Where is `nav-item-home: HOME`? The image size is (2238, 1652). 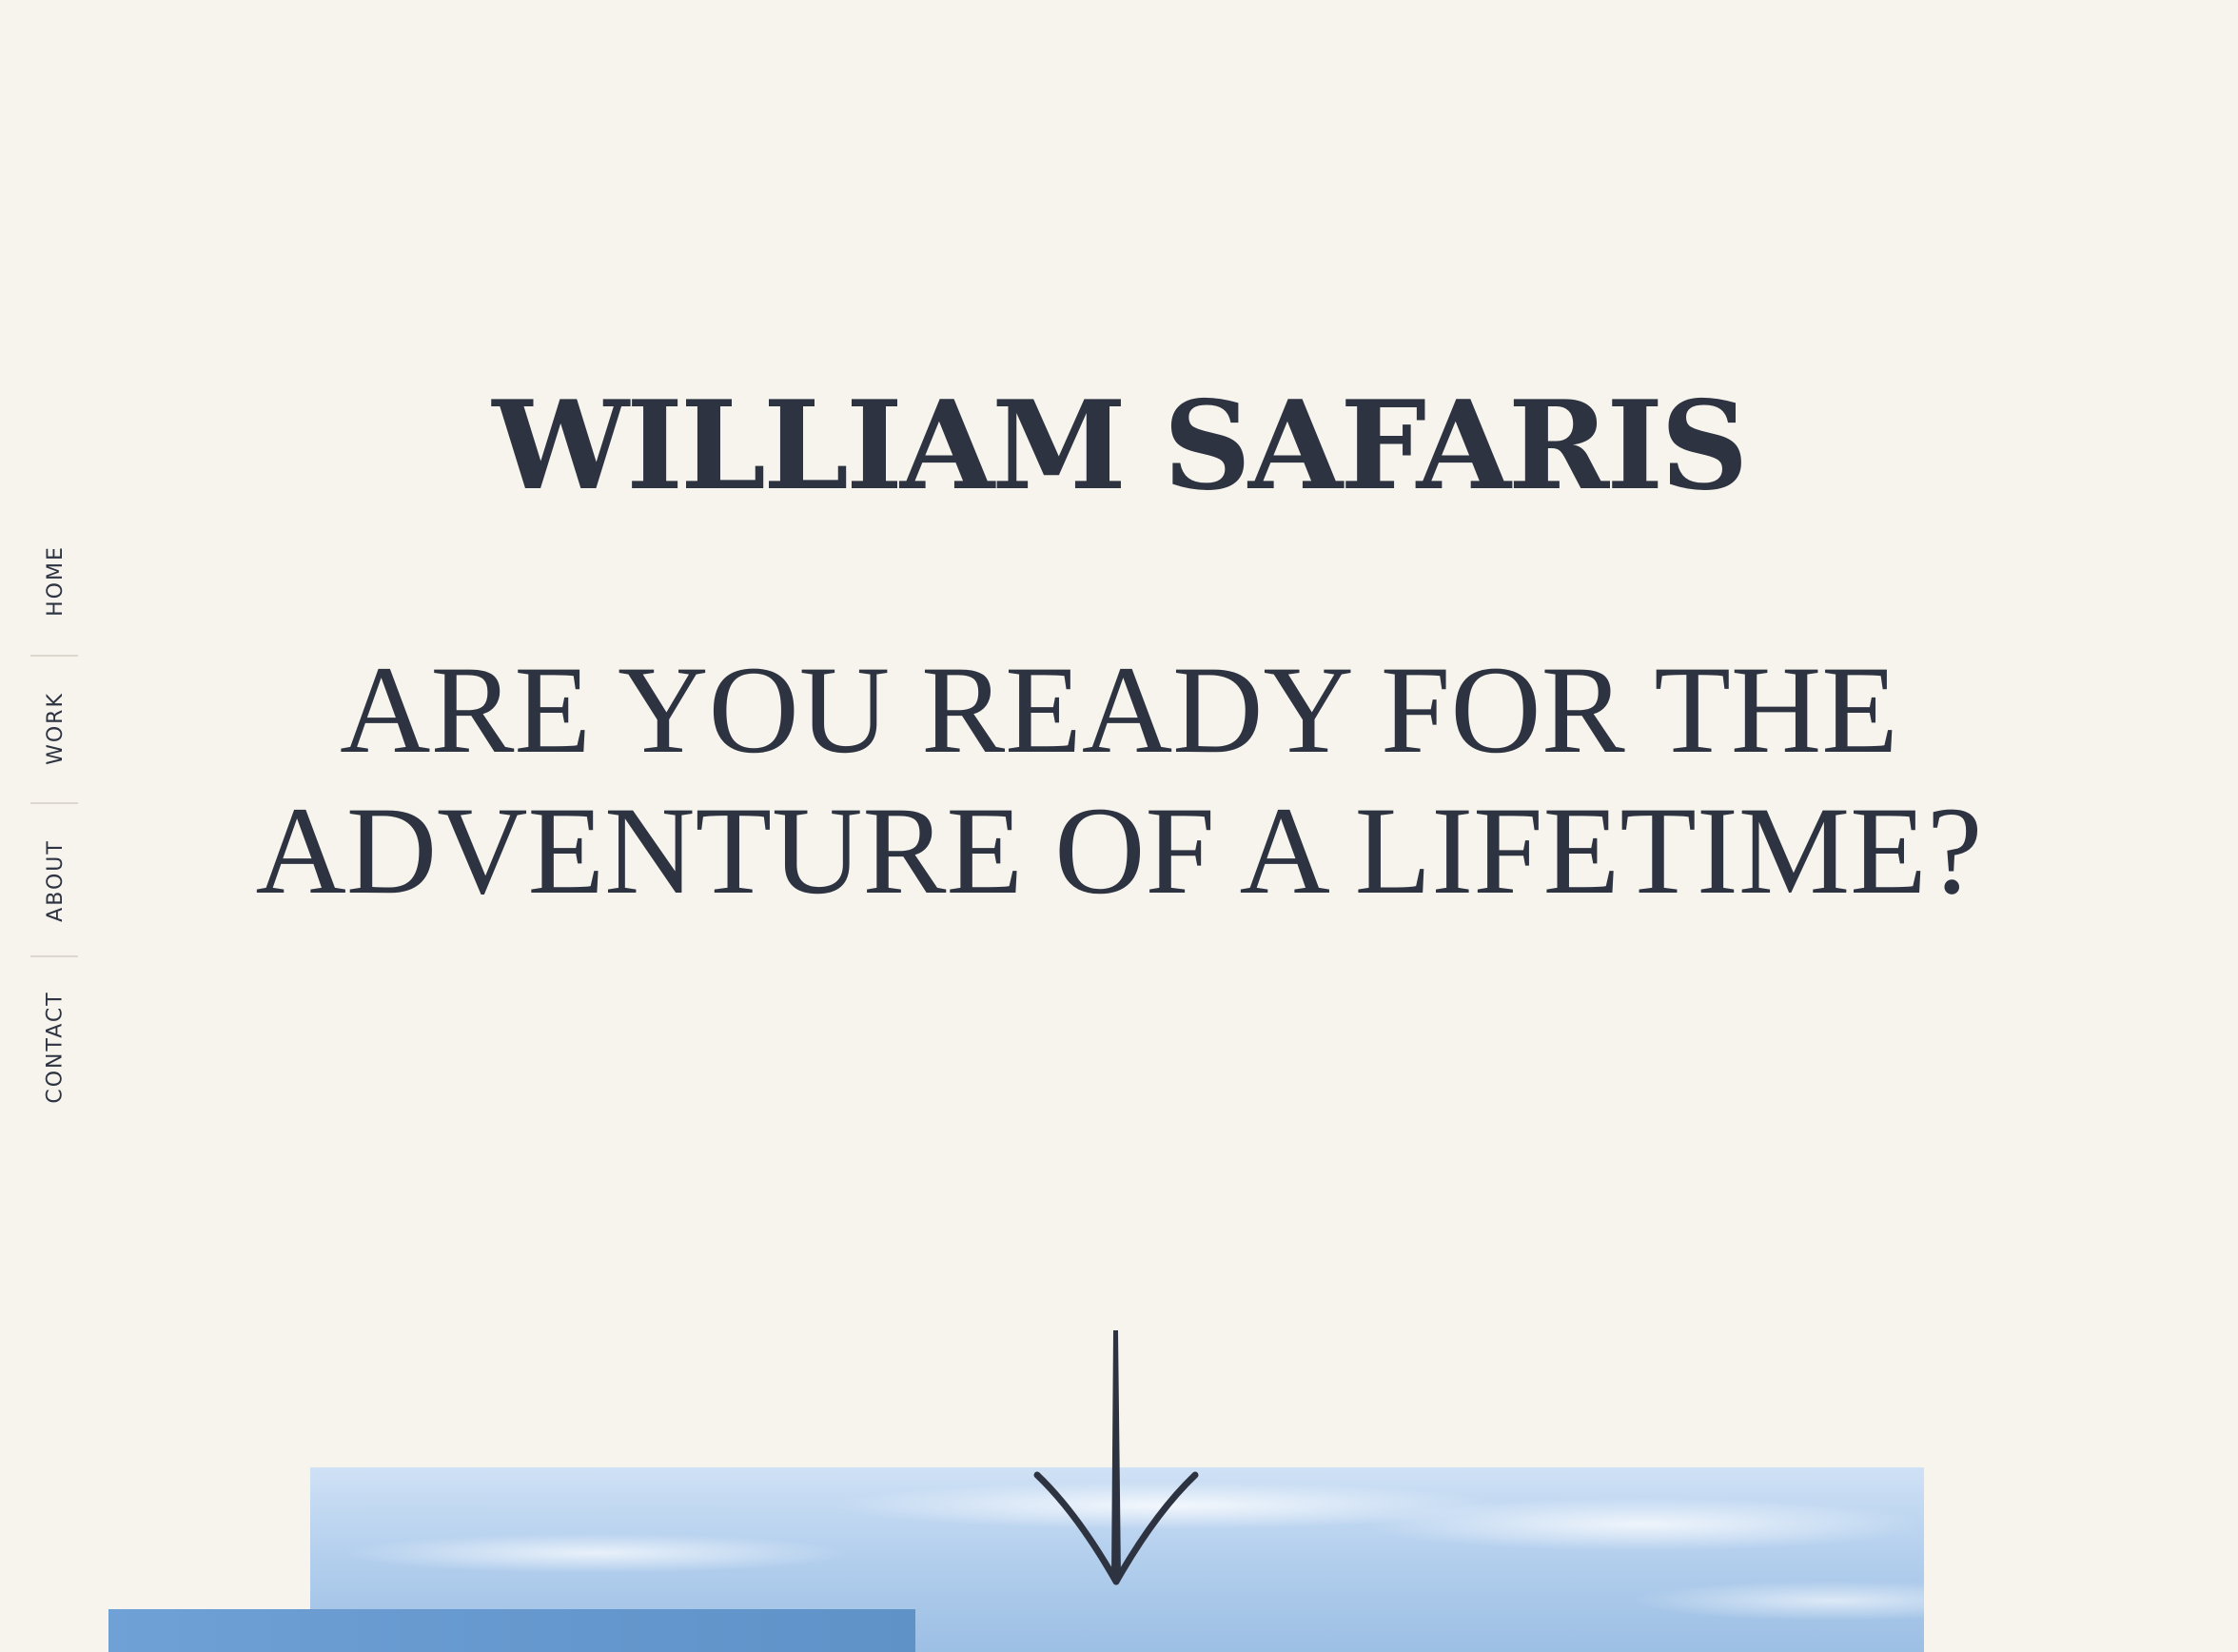 nav-item-home: HOME is located at coordinates (56, 581).